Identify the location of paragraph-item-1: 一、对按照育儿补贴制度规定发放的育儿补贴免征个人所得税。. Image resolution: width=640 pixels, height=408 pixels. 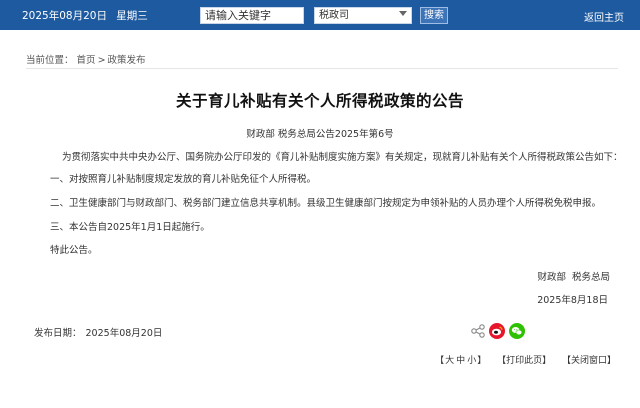
(183, 179).